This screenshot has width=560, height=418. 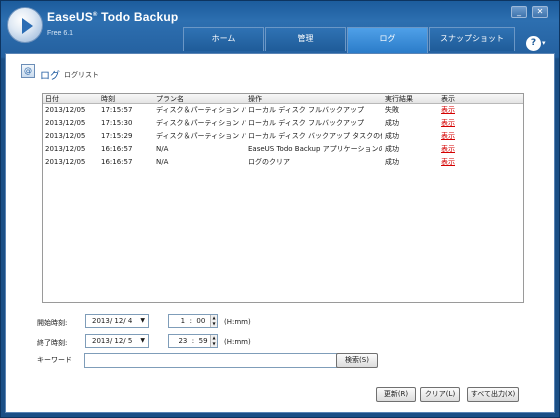 I want to click on cell-time: 17:15:30, so click(x=117, y=123).